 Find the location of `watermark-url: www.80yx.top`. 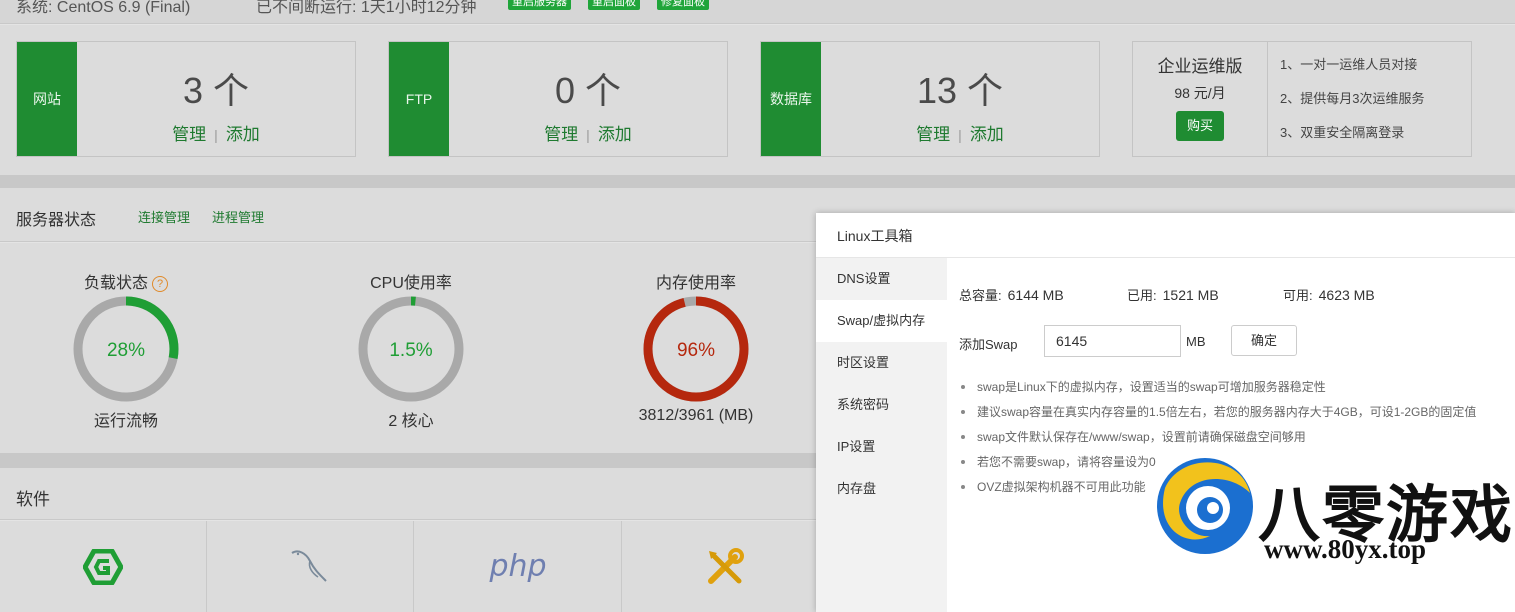

watermark-url: www.80yx.top is located at coordinates (1345, 549).